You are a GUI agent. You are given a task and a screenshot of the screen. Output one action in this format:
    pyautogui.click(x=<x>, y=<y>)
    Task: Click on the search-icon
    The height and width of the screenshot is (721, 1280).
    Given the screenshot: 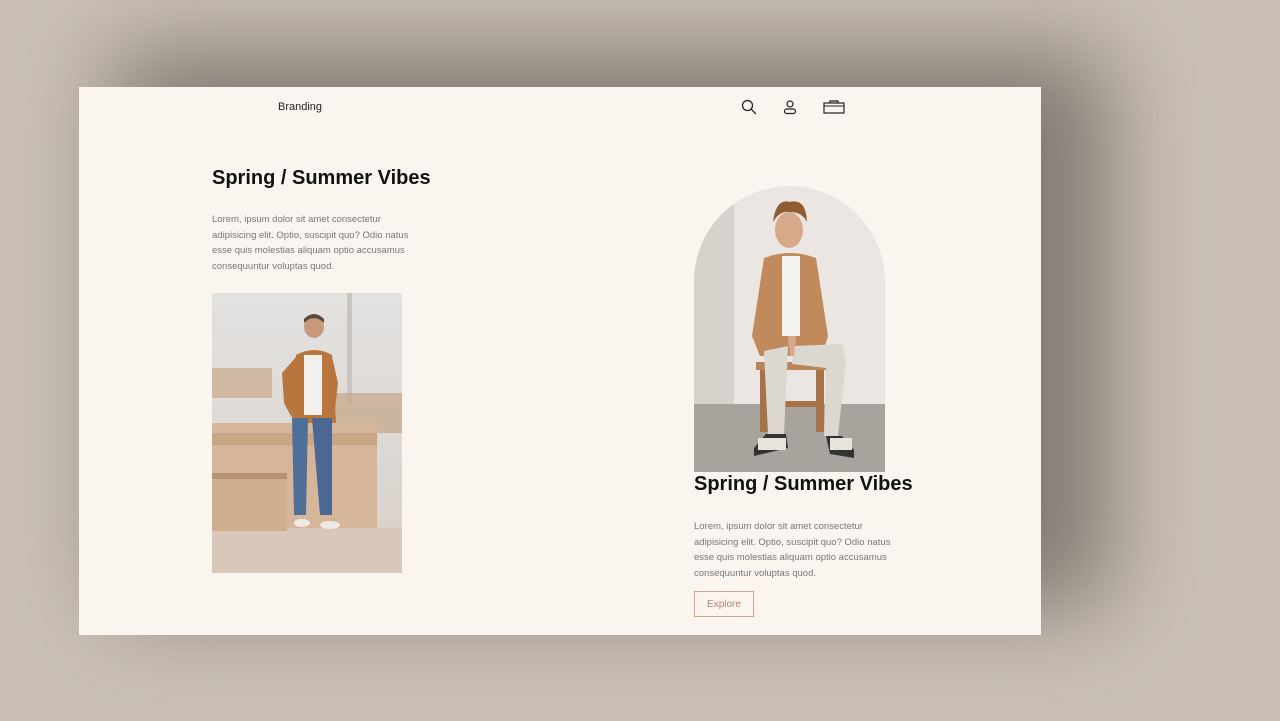 What is the action you would take?
    pyautogui.click(x=749, y=107)
    